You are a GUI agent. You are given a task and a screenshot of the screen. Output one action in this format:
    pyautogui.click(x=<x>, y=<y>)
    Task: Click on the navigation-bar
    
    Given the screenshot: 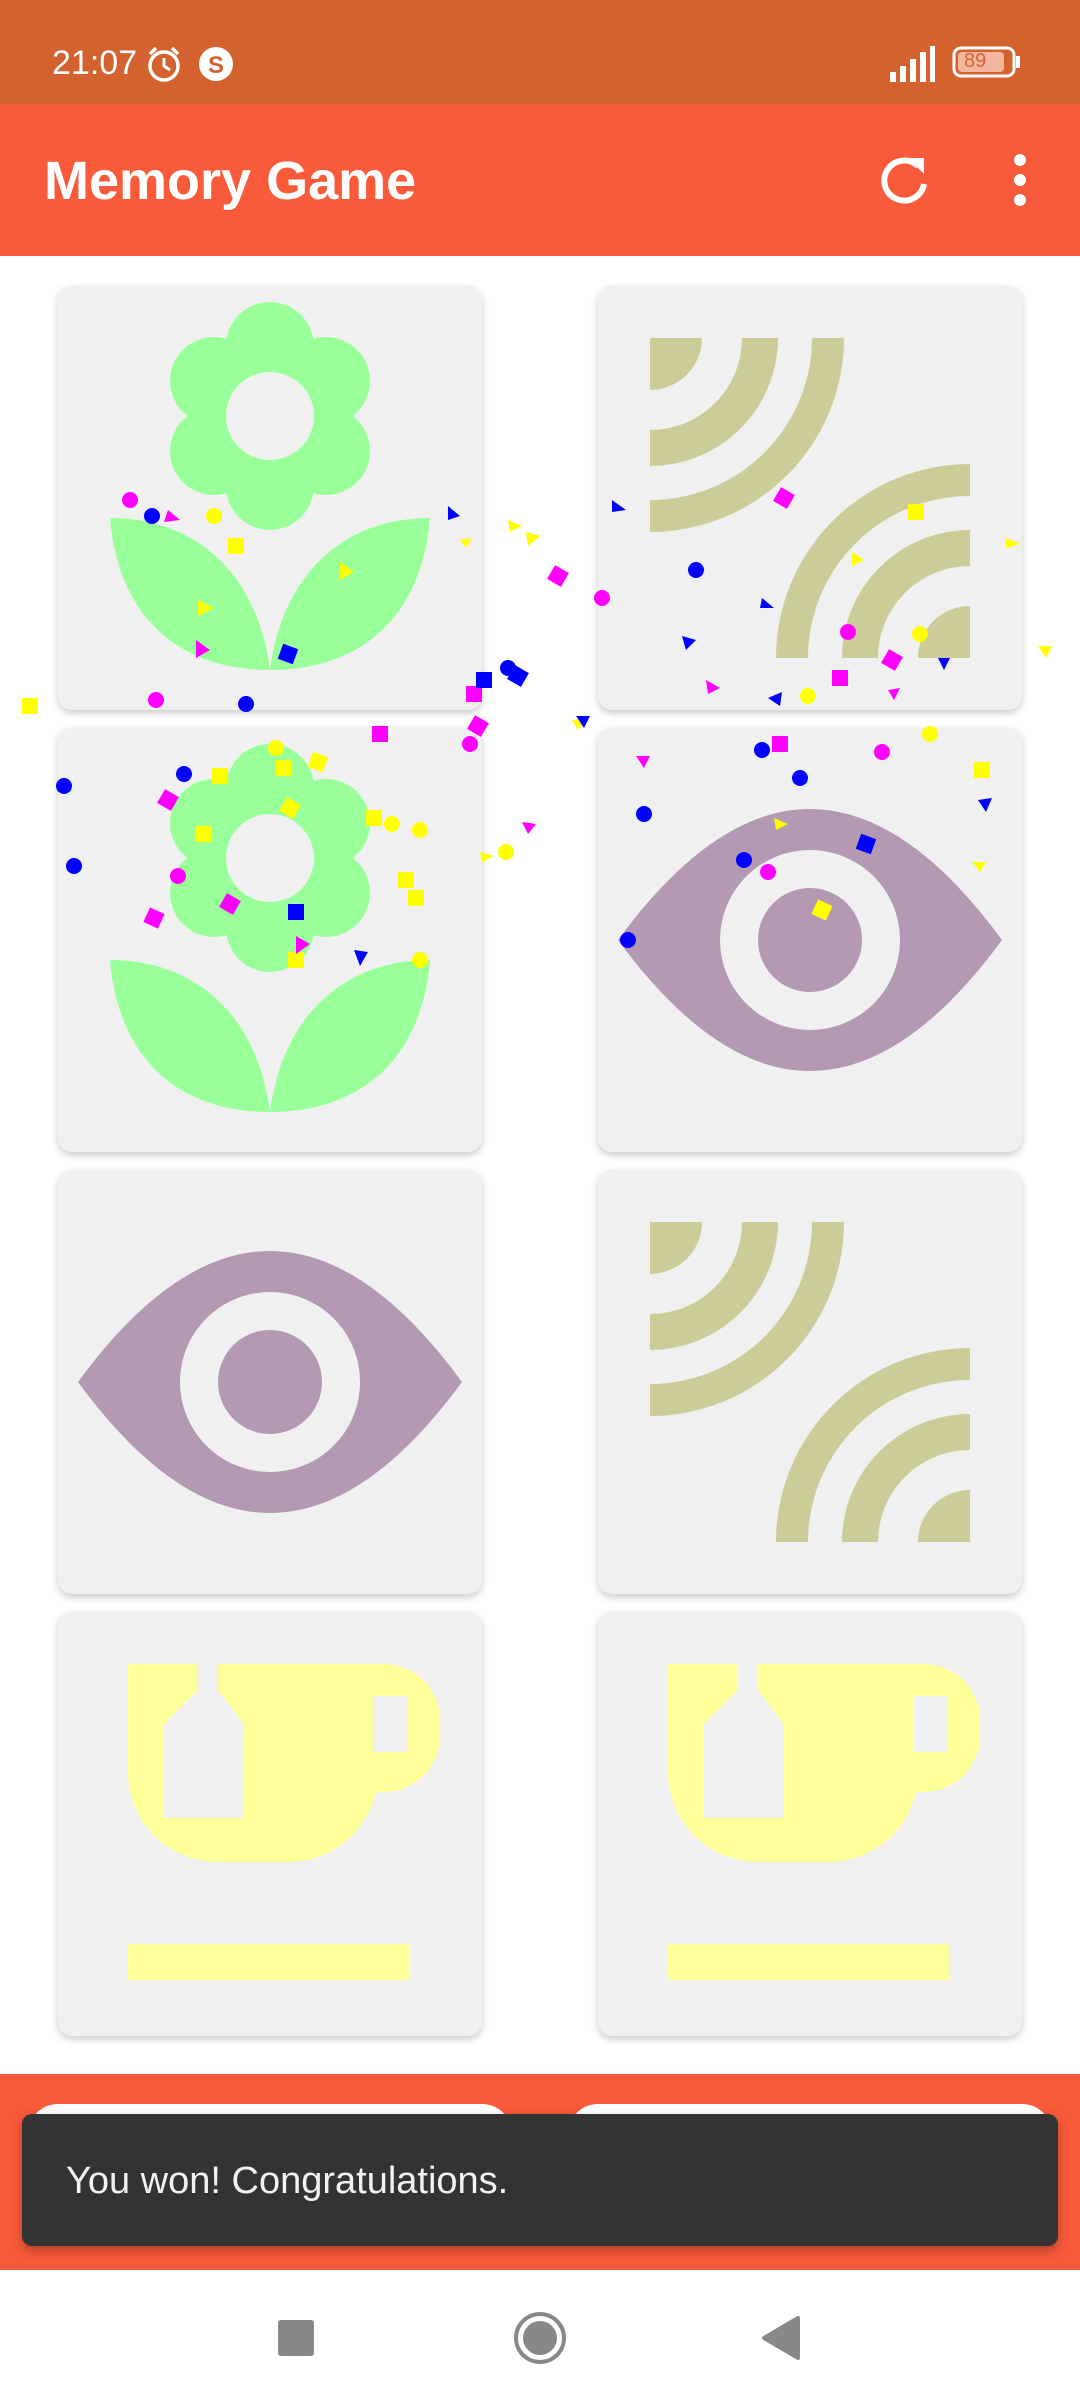 What is the action you would take?
    pyautogui.click(x=540, y=2335)
    